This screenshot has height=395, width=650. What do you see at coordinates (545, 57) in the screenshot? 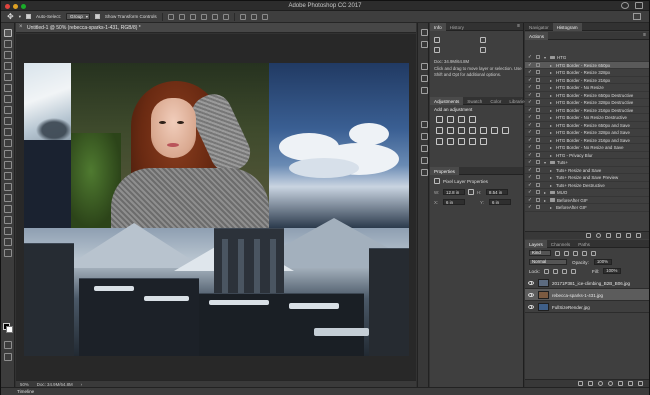
I see `expand-arrow-icon: ▾` at bounding box center [545, 57].